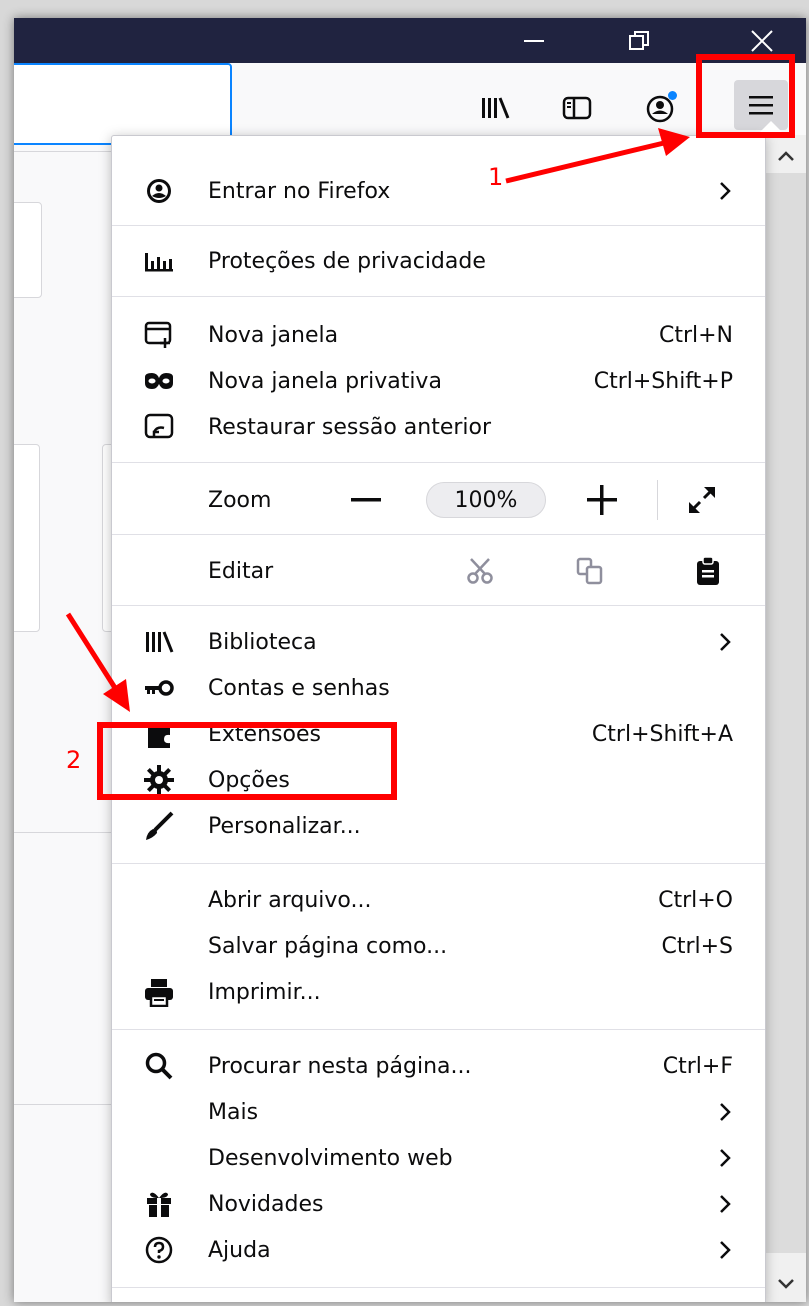  Describe the element at coordinates (266, 1204) in the screenshot. I see `menu-item-label: Novidades` at that location.